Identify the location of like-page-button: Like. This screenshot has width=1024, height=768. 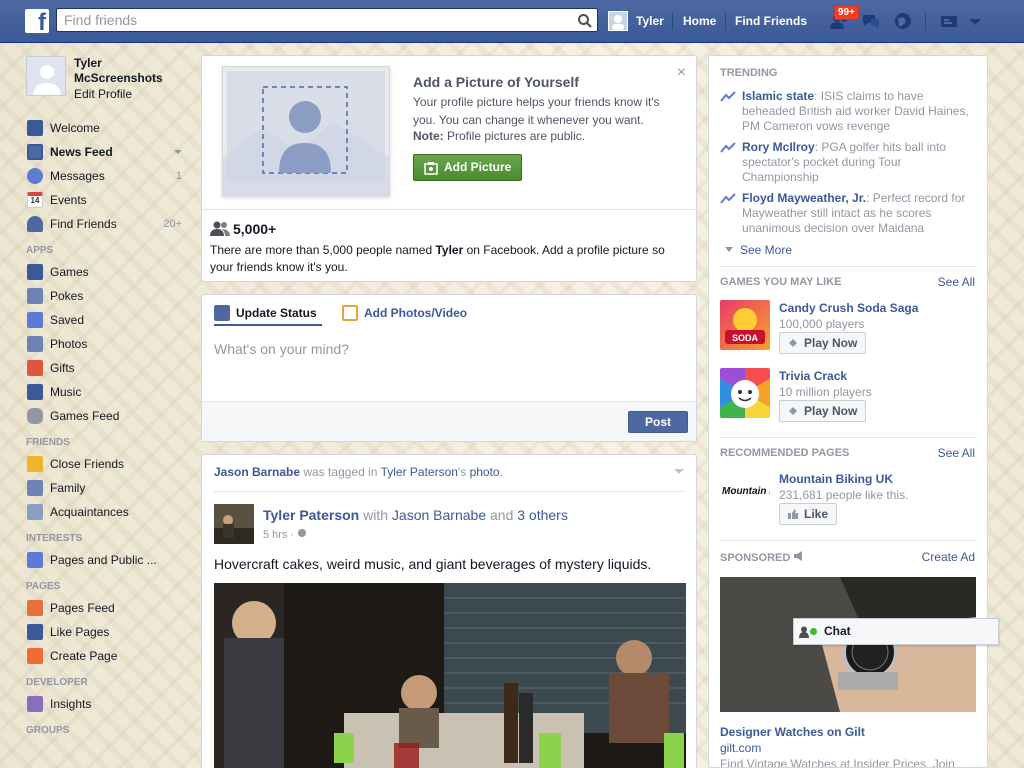
(808, 514).